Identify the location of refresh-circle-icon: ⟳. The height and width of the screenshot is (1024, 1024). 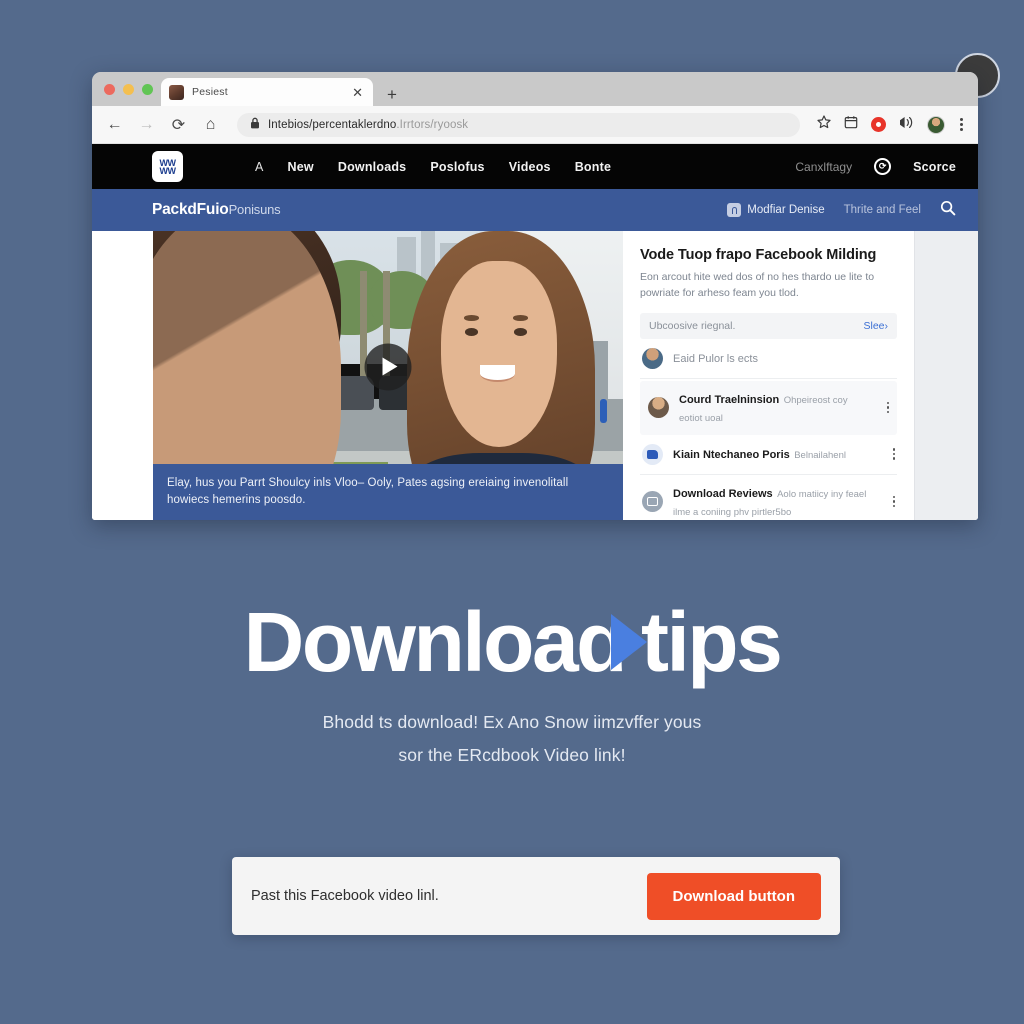
(883, 166).